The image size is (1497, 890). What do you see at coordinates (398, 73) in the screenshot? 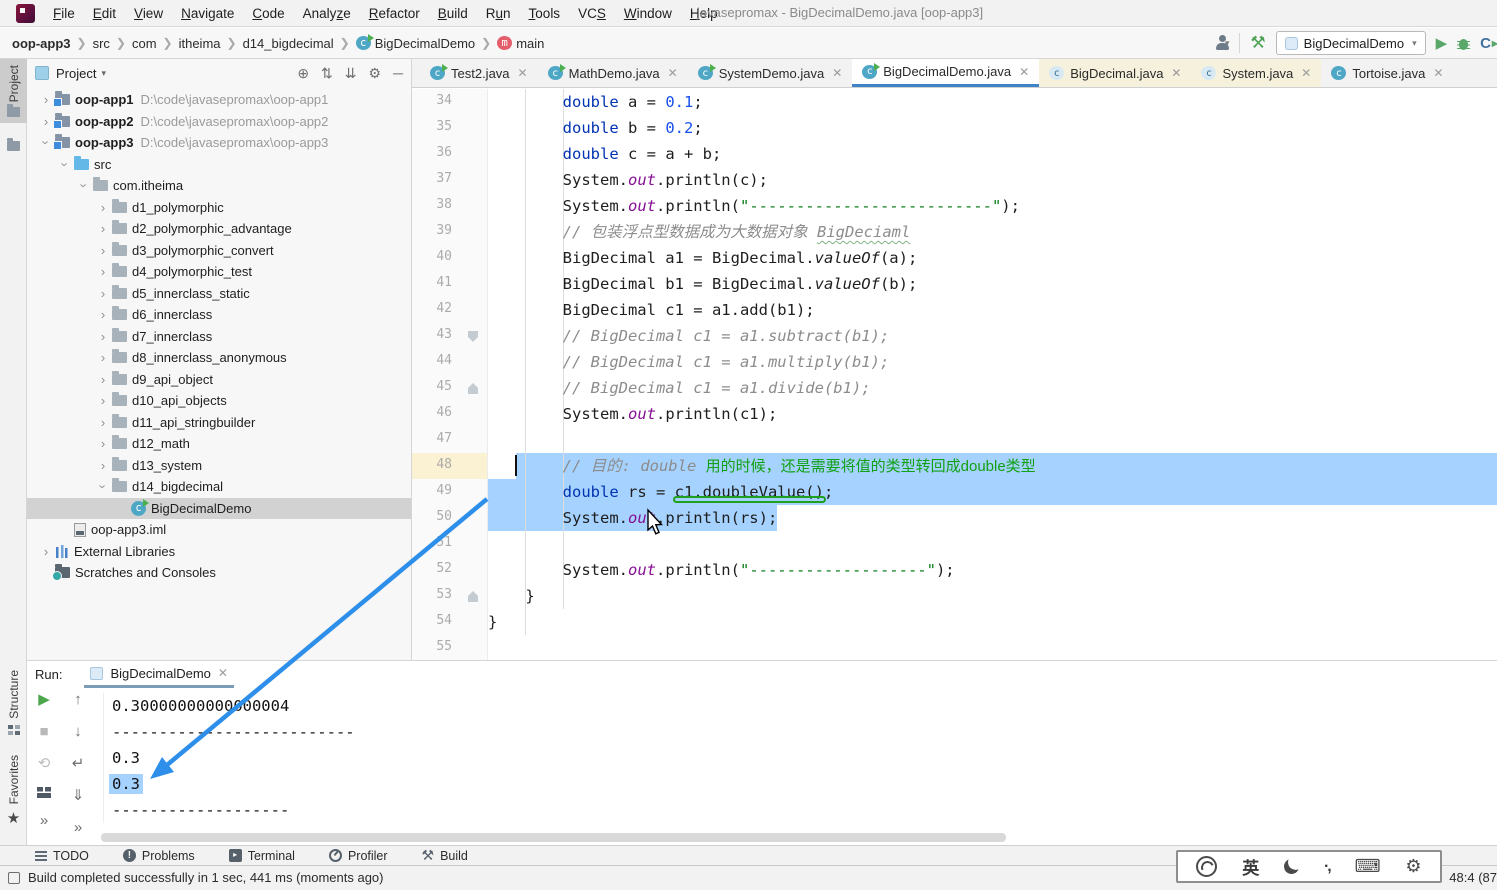
I see `project-action-hide-icon: ─` at bounding box center [398, 73].